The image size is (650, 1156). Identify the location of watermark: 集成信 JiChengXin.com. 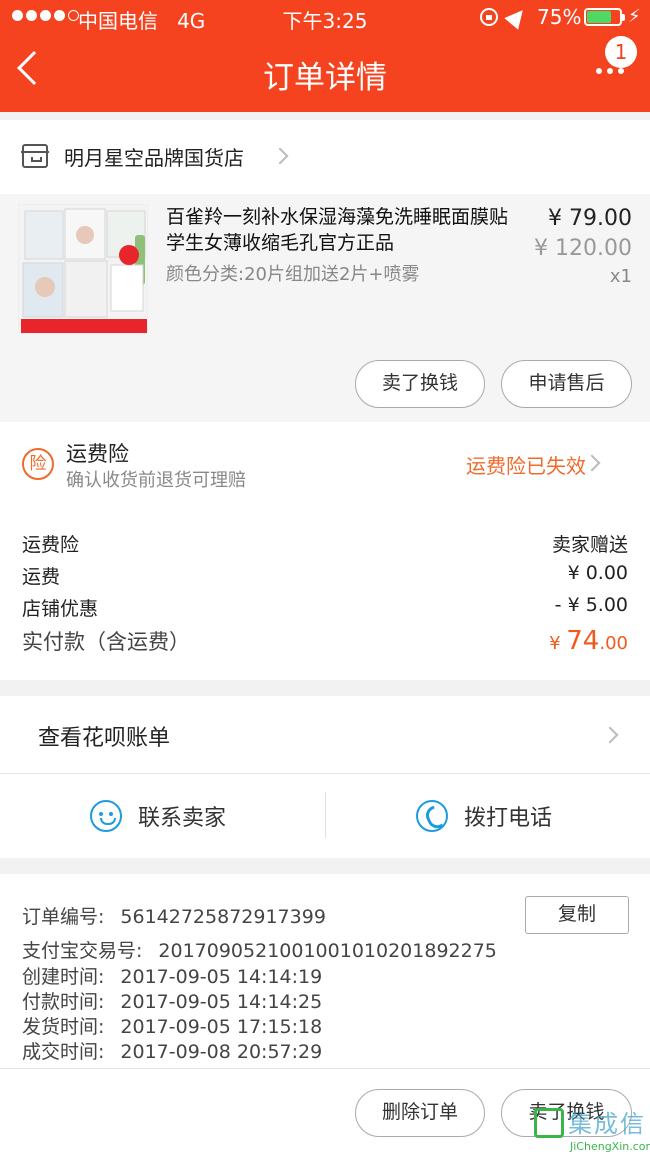
(592, 1130).